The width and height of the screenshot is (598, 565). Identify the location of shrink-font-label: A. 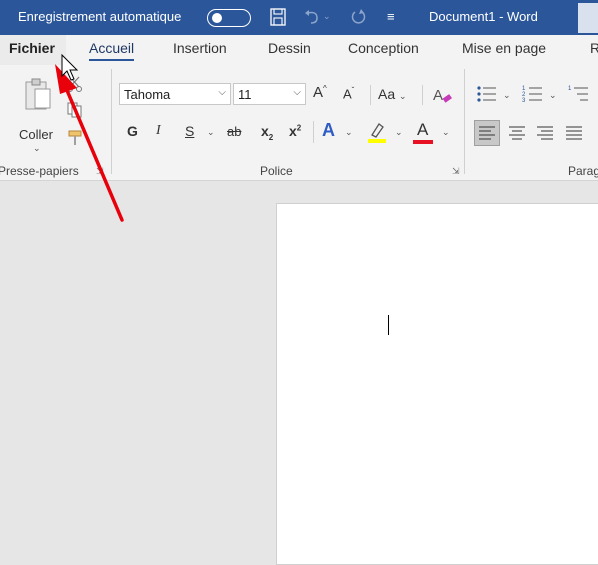
(347, 94).